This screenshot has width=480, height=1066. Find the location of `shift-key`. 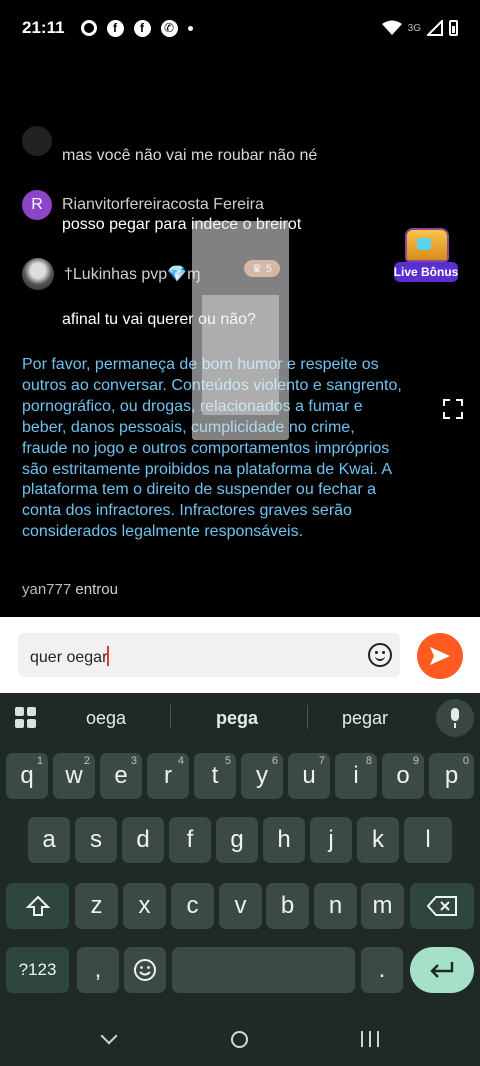

shift-key is located at coordinates (37, 906).